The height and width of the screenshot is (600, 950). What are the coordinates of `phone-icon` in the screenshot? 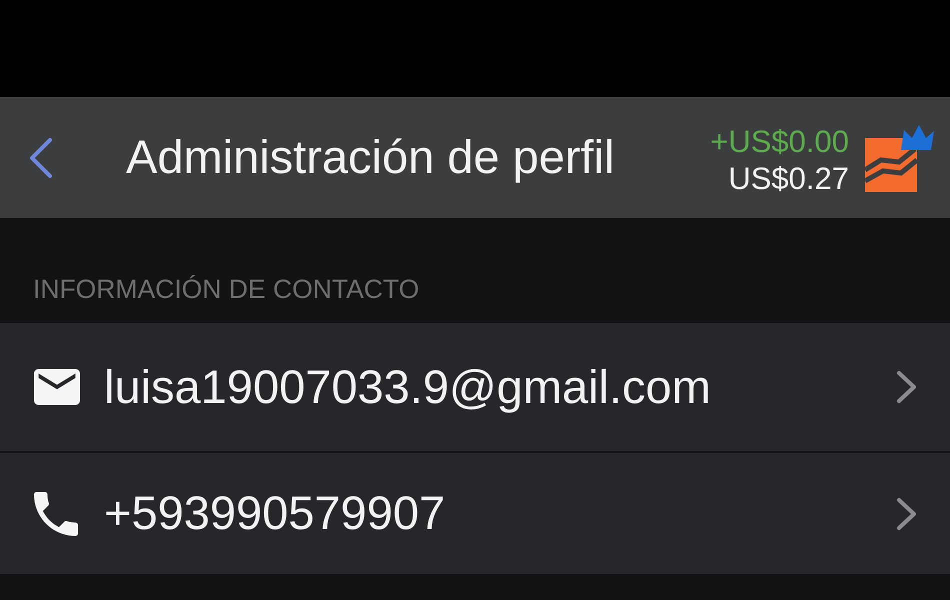 It's located at (56, 514).